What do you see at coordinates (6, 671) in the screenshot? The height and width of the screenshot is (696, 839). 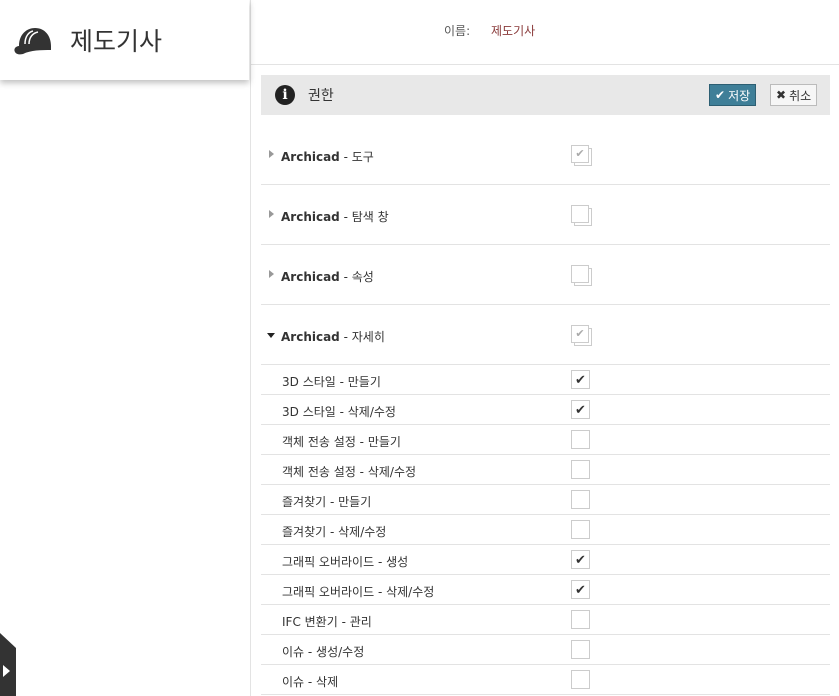 I see `chevron-right-icon` at bounding box center [6, 671].